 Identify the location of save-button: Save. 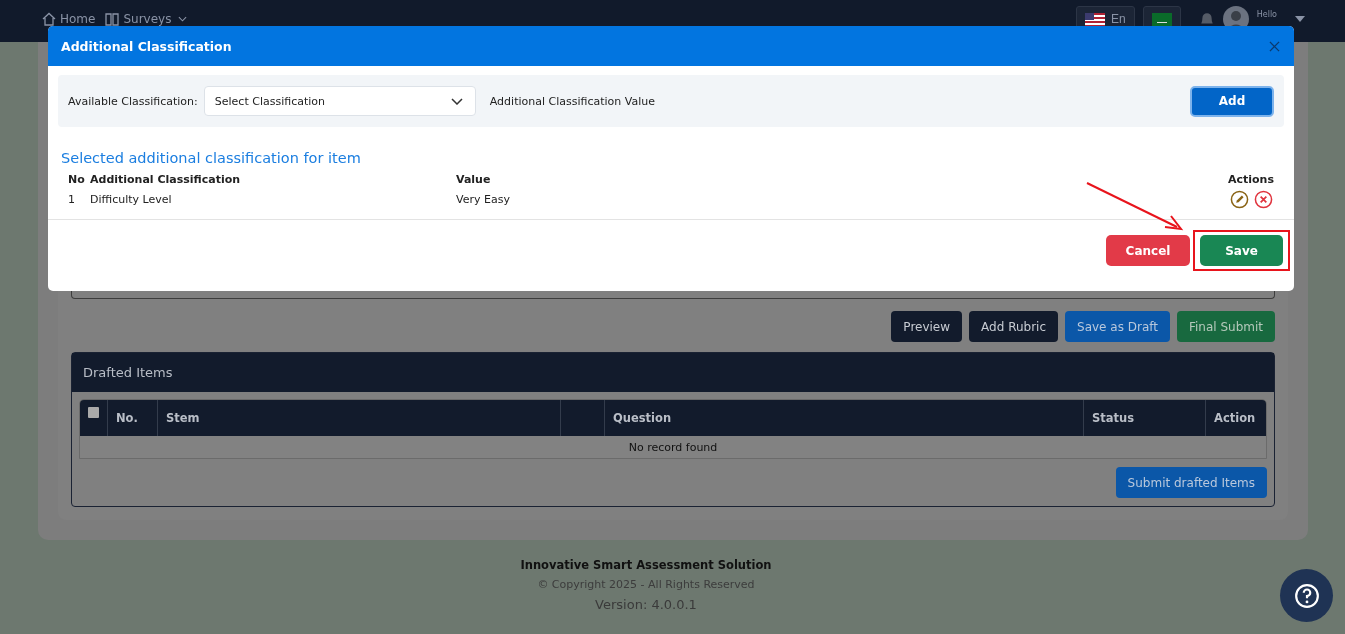
(1241, 250).